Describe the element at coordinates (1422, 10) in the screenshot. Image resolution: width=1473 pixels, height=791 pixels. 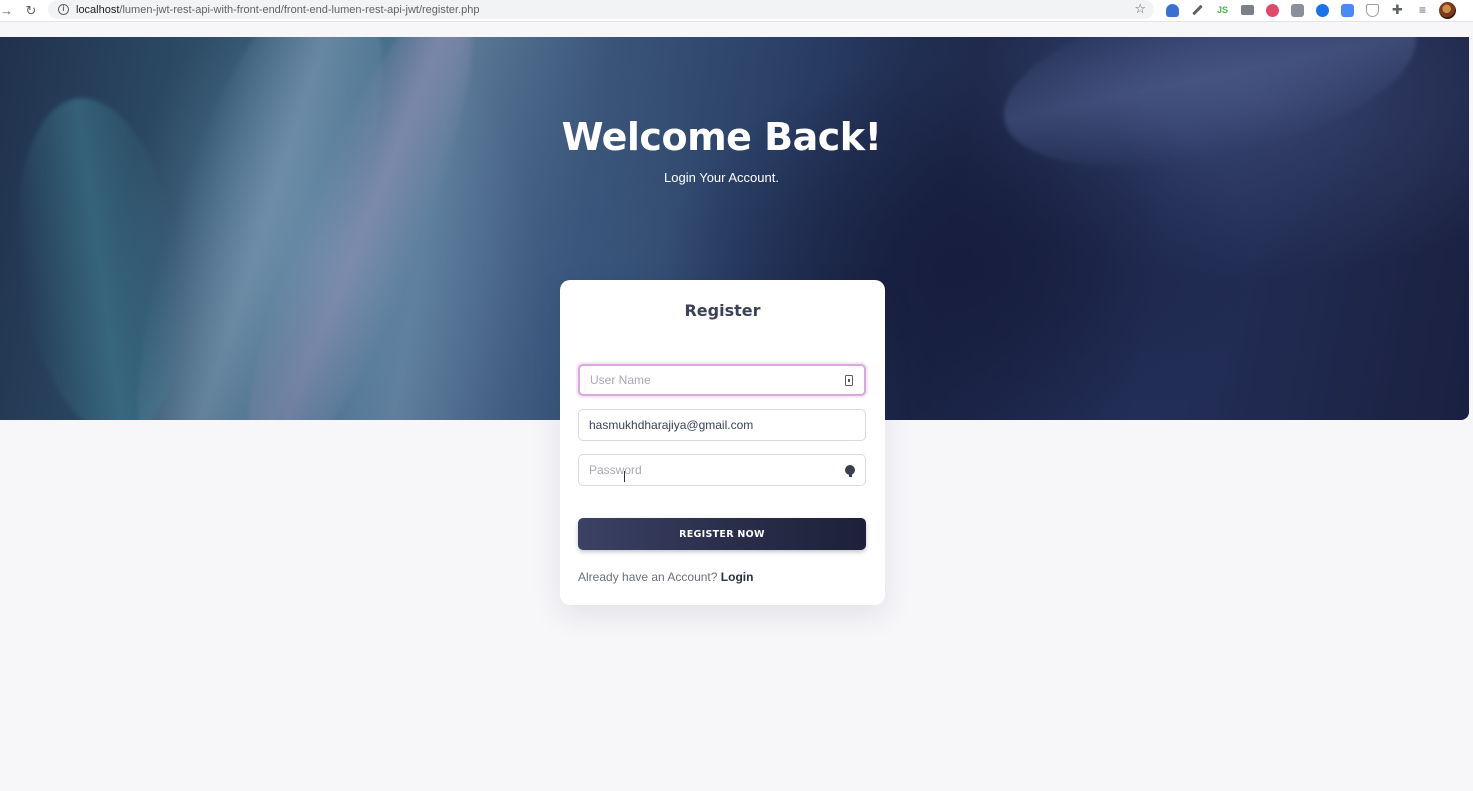
I see `media-queue-icon: ≡` at that location.